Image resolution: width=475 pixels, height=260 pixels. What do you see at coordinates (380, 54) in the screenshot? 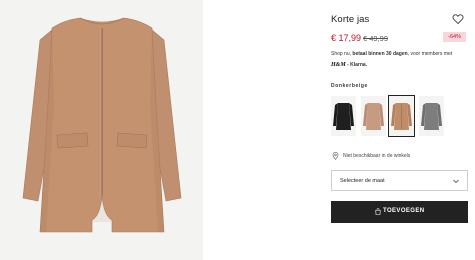
I see `payment-info-bold: betaal binnen 30 dagen` at bounding box center [380, 54].